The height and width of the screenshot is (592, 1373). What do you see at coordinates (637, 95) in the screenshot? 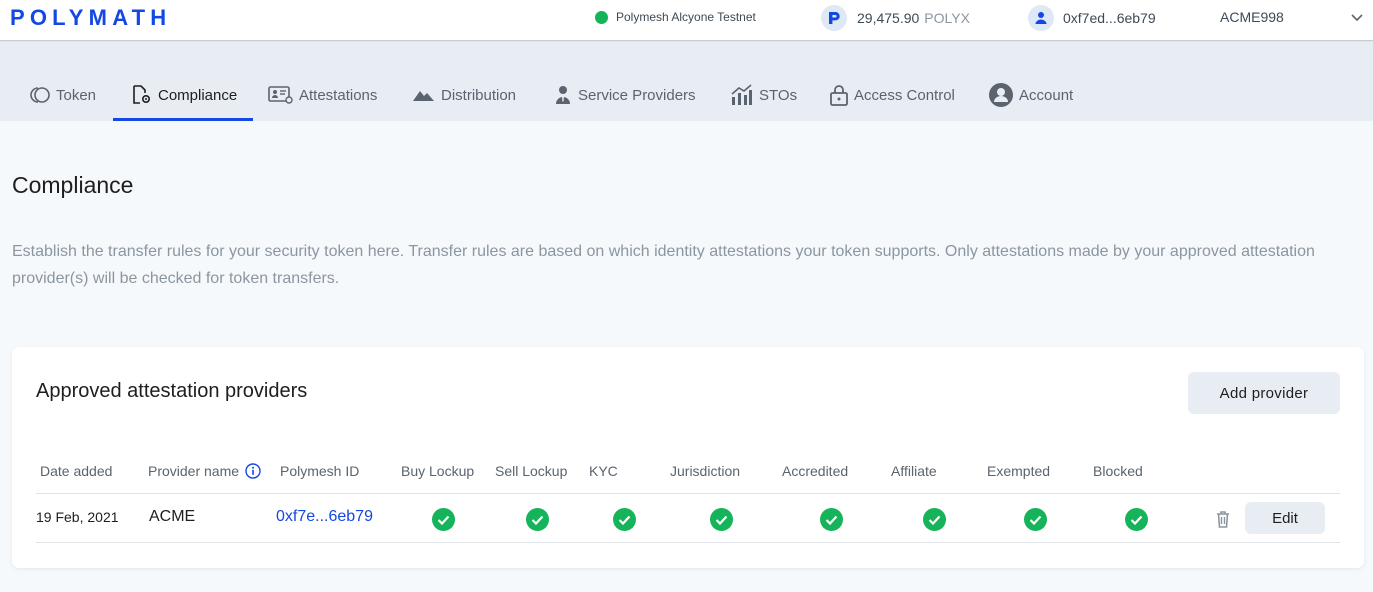
I see `tab-service-providers-label: Service Providers` at bounding box center [637, 95].